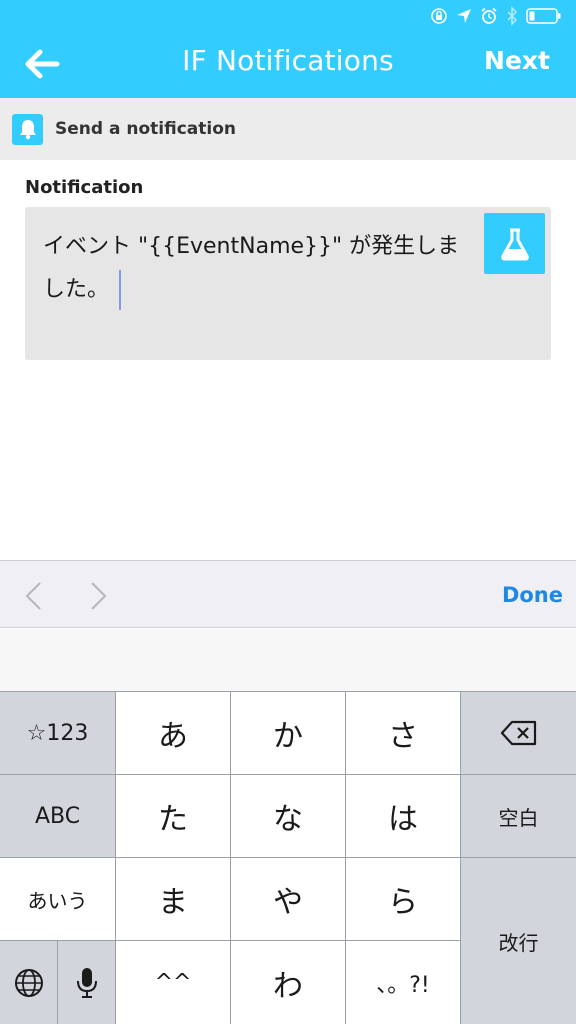 This screenshot has height=1024, width=576. I want to click on key-ra: ら, so click(403, 899).